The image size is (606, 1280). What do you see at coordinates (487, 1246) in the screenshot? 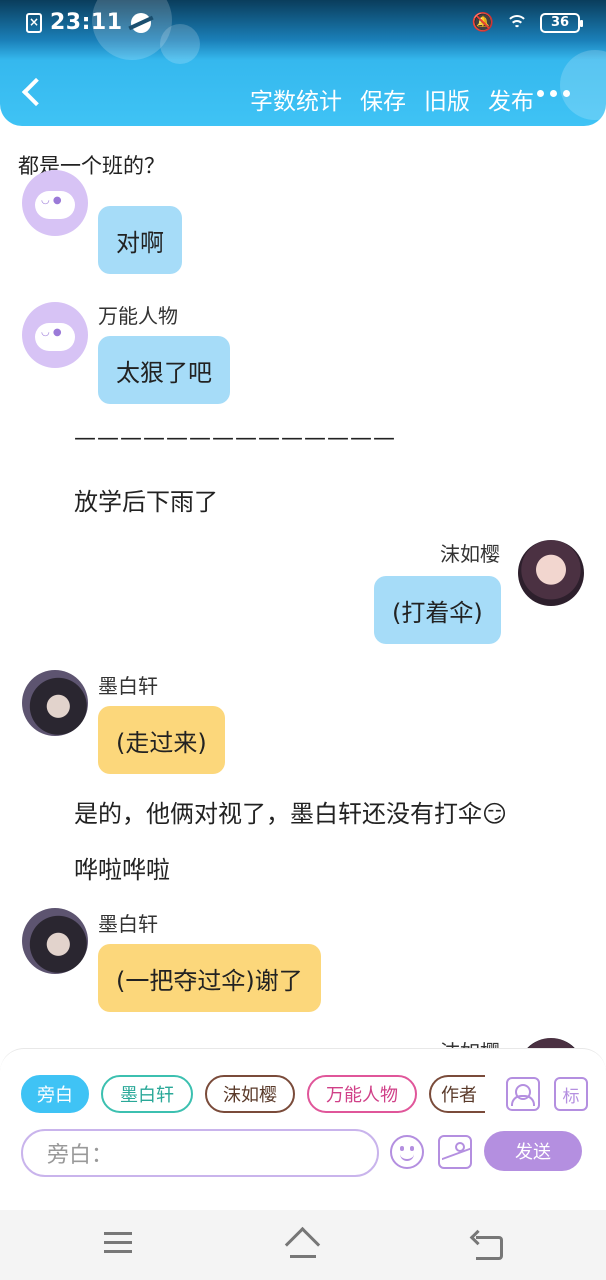
I see `back-icon` at bounding box center [487, 1246].